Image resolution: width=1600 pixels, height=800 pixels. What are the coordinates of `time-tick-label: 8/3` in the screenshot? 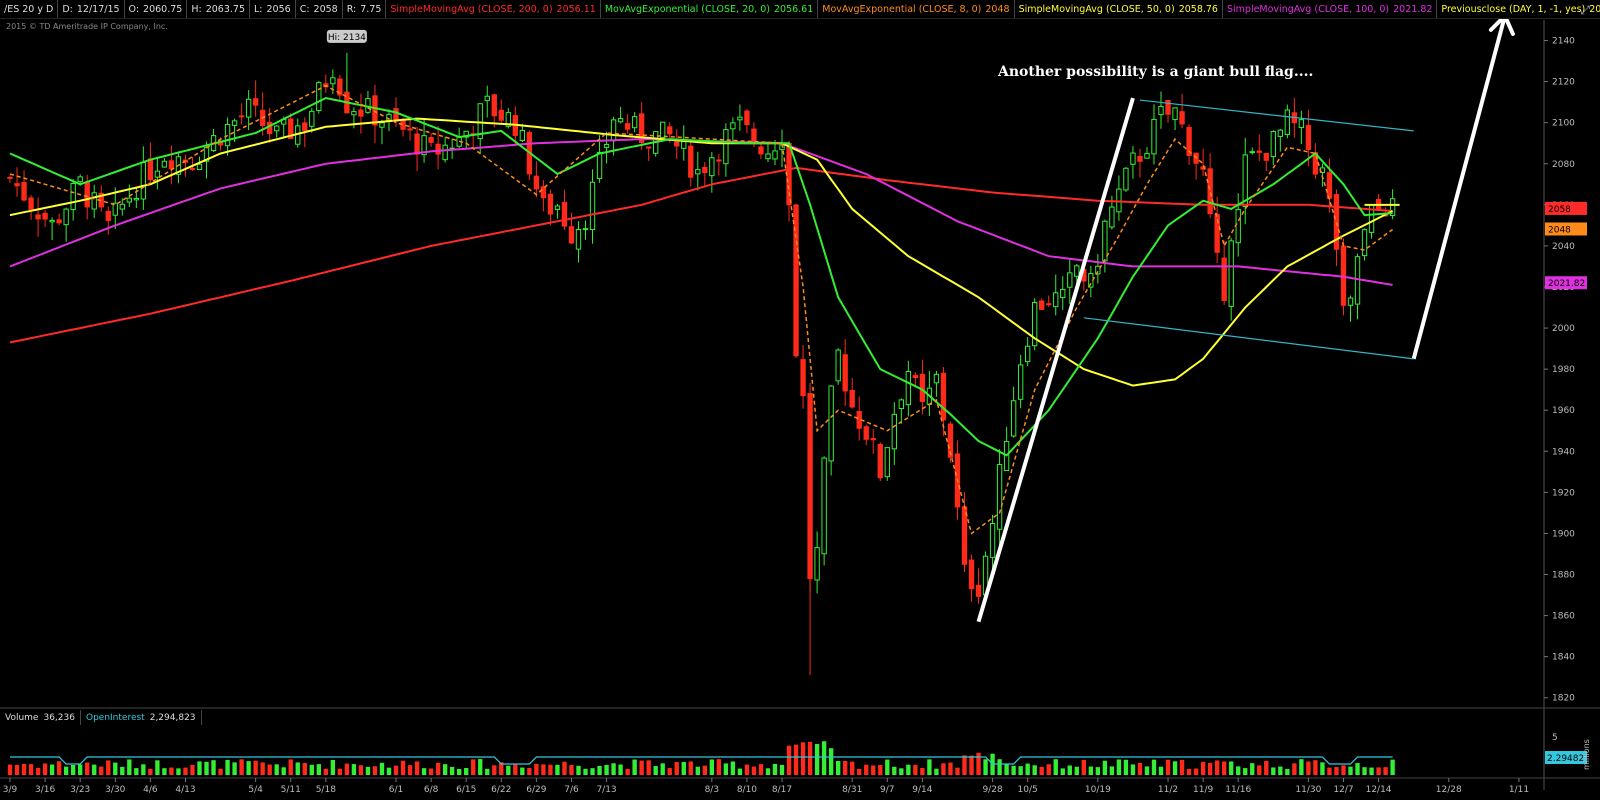 It's located at (712, 790).